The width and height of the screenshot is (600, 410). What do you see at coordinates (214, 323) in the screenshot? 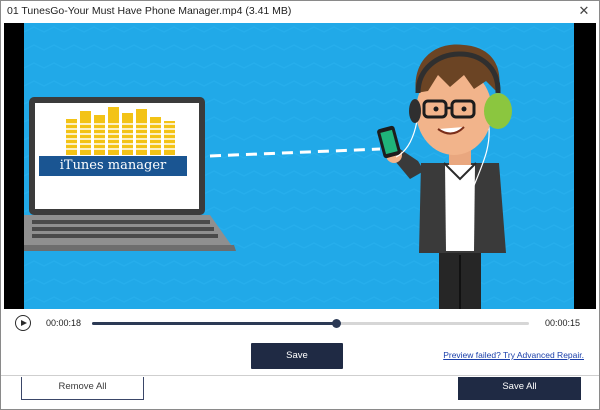
I see `seek-bar-progress` at bounding box center [214, 323].